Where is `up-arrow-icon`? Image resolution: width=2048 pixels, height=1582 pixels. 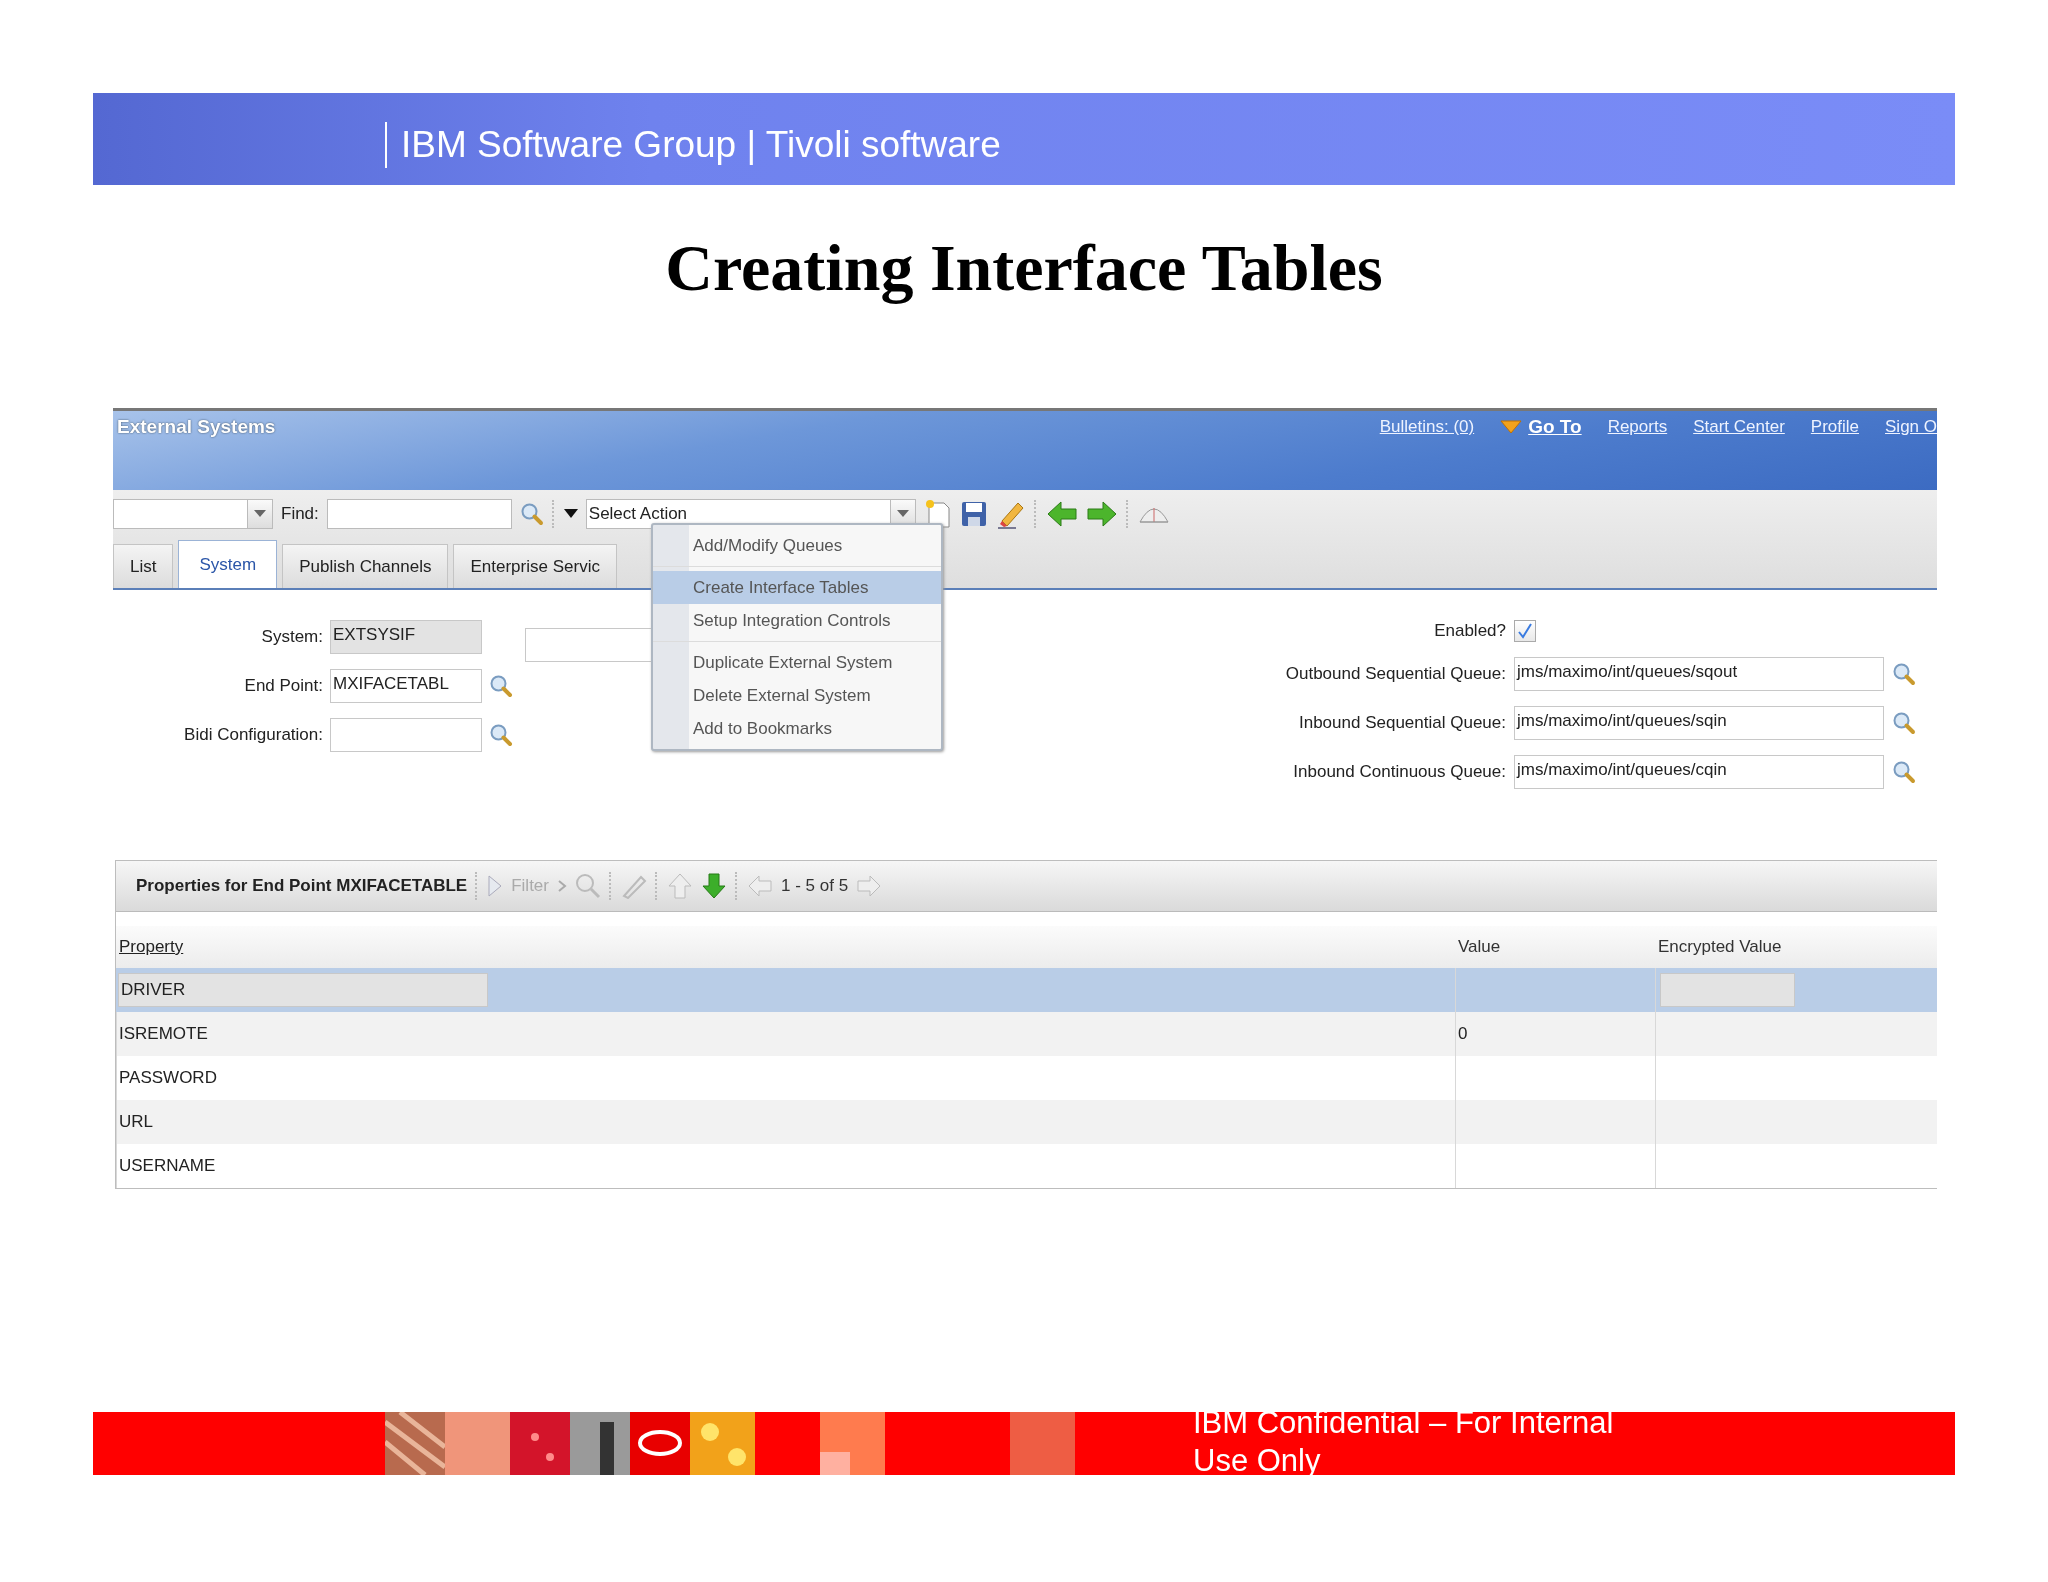 up-arrow-icon is located at coordinates (680, 886).